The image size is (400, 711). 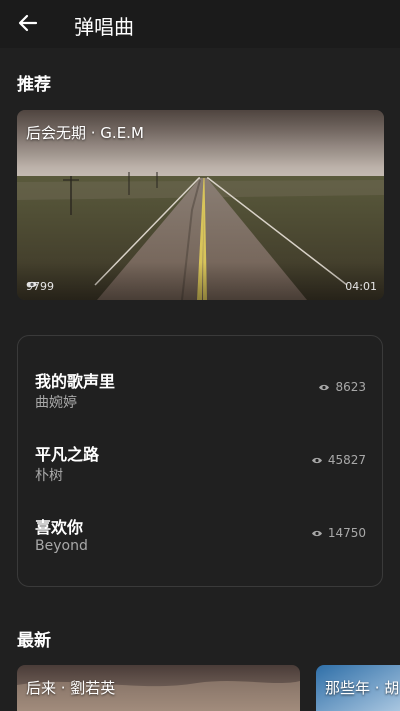 What do you see at coordinates (56, 403) in the screenshot?
I see `song-artist: 曲婉婷` at bounding box center [56, 403].